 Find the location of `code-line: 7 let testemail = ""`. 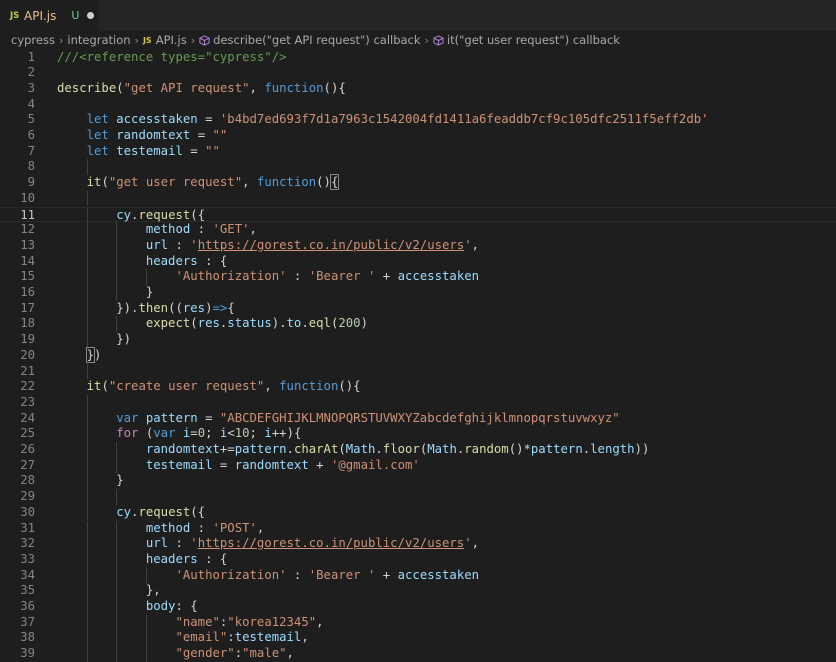

code-line: 7 let testemail = "" is located at coordinates (418, 152).